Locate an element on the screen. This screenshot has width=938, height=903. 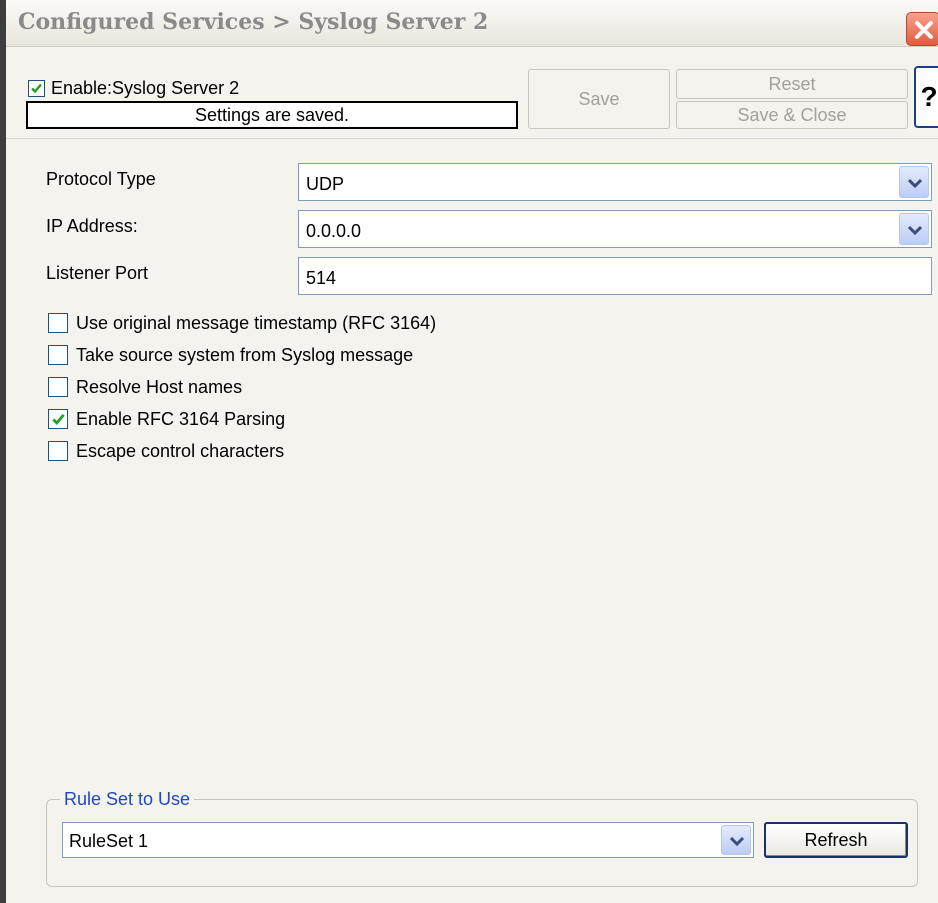
reset-button: Reset is located at coordinates (792, 84).